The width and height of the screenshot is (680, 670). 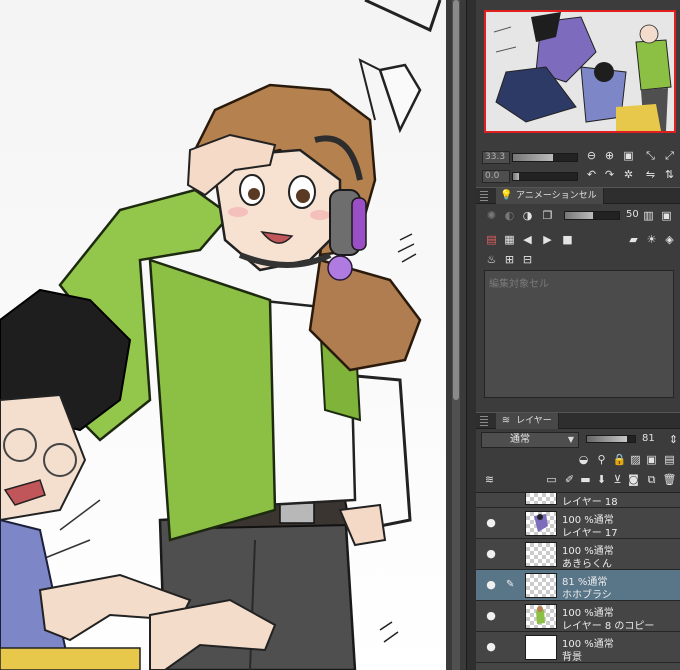 What do you see at coordinates (669, 239) in the screenshot?
I see `light-table-icon: ◈` at bounding box center [669, 239].